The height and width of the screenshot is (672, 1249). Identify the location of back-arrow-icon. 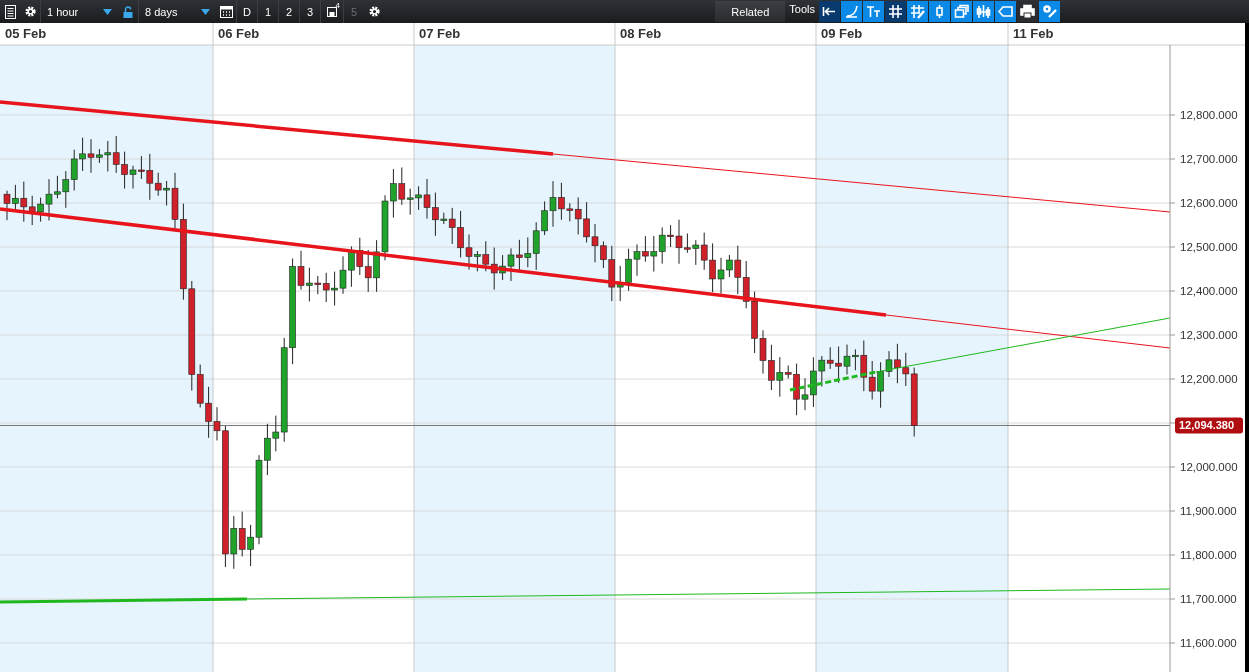
(829, 11).